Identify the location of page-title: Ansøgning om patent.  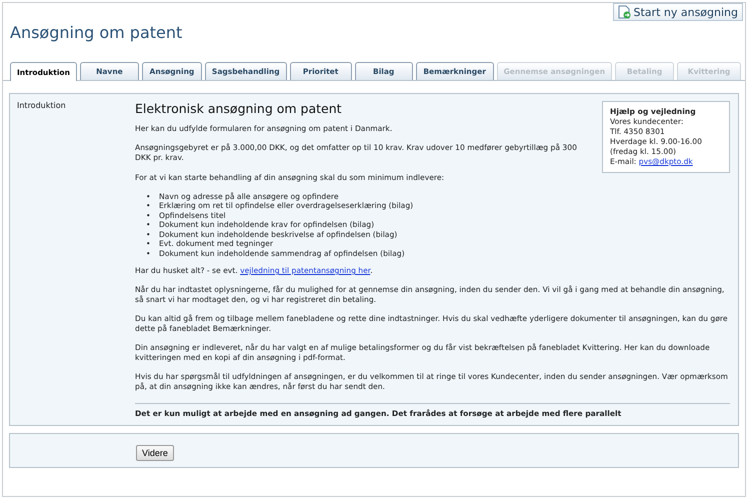
(97, 32).